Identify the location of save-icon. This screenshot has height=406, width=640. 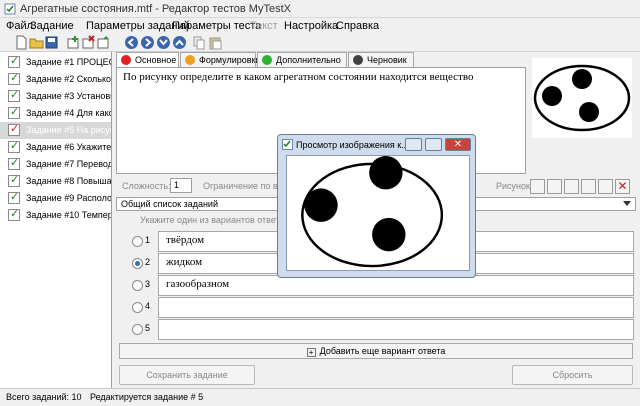
(51, 42).